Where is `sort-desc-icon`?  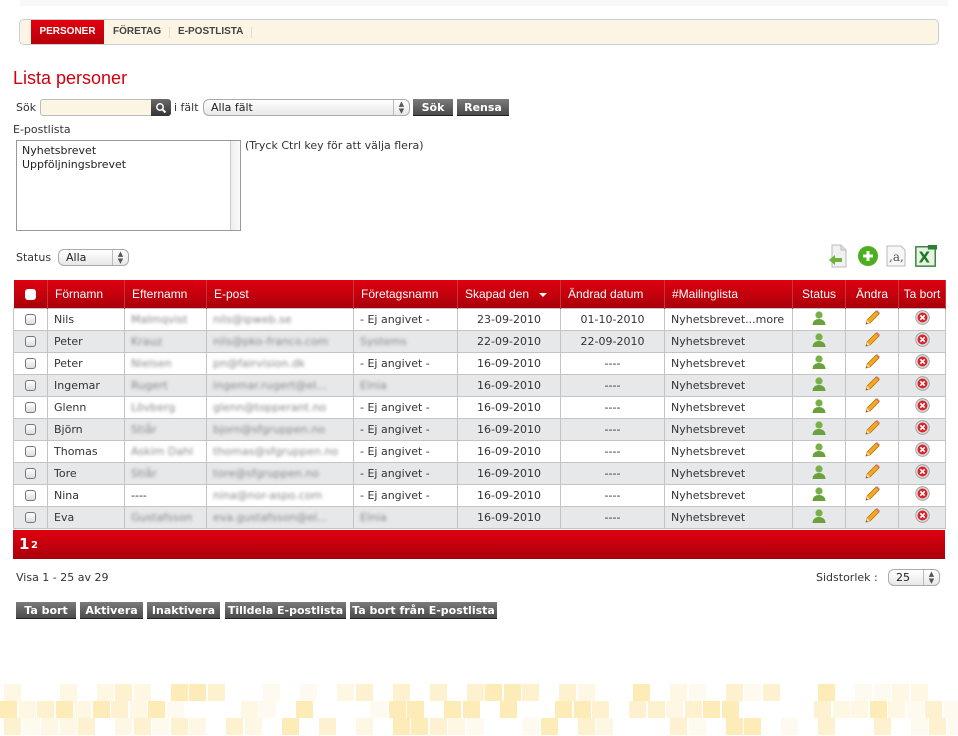 sort-desc-icon is located at coordinates (543, 294).